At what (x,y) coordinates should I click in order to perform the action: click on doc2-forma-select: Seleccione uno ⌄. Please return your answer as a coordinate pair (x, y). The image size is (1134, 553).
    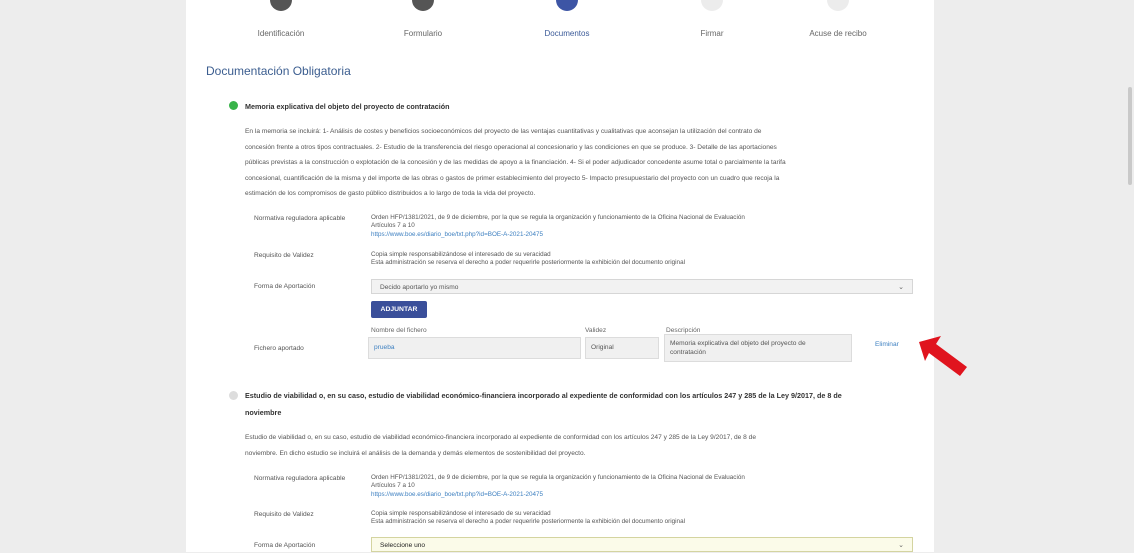
    Looking at the image, I should click on (642, 544).